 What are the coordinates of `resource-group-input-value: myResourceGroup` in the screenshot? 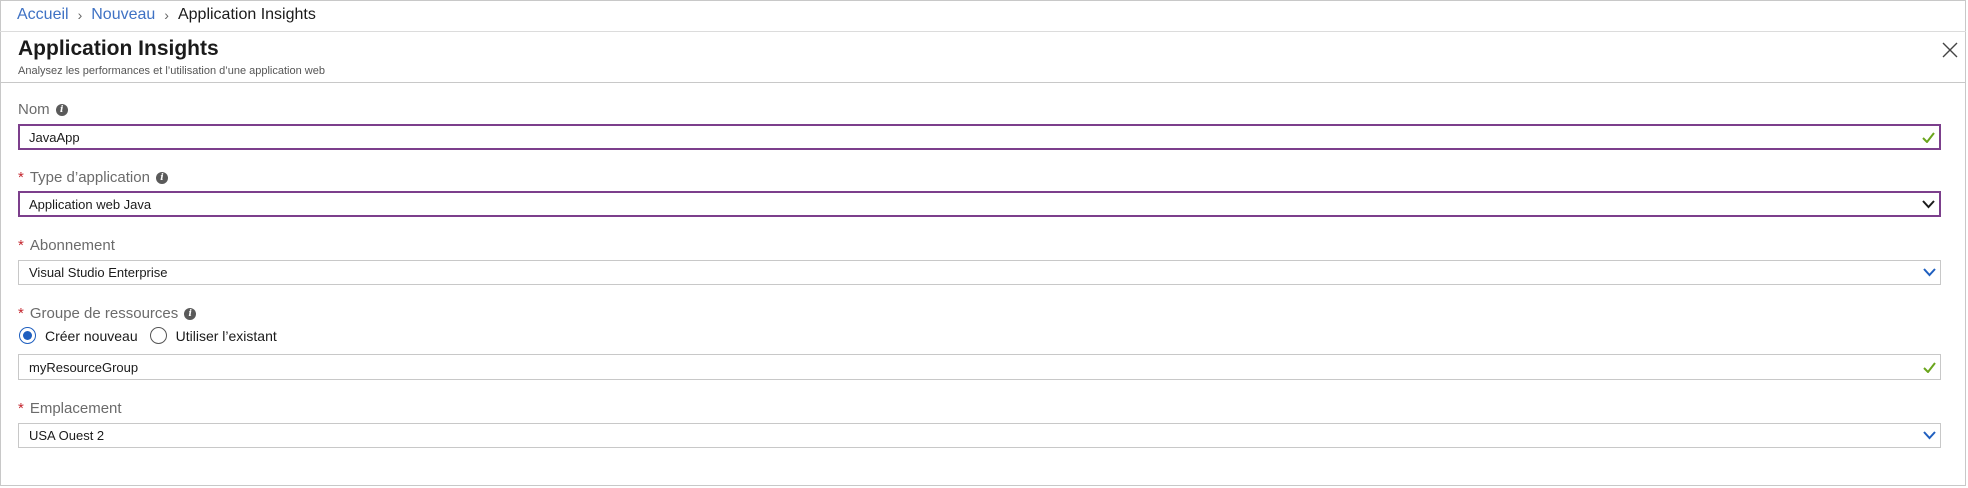 It's located at (84, 367).